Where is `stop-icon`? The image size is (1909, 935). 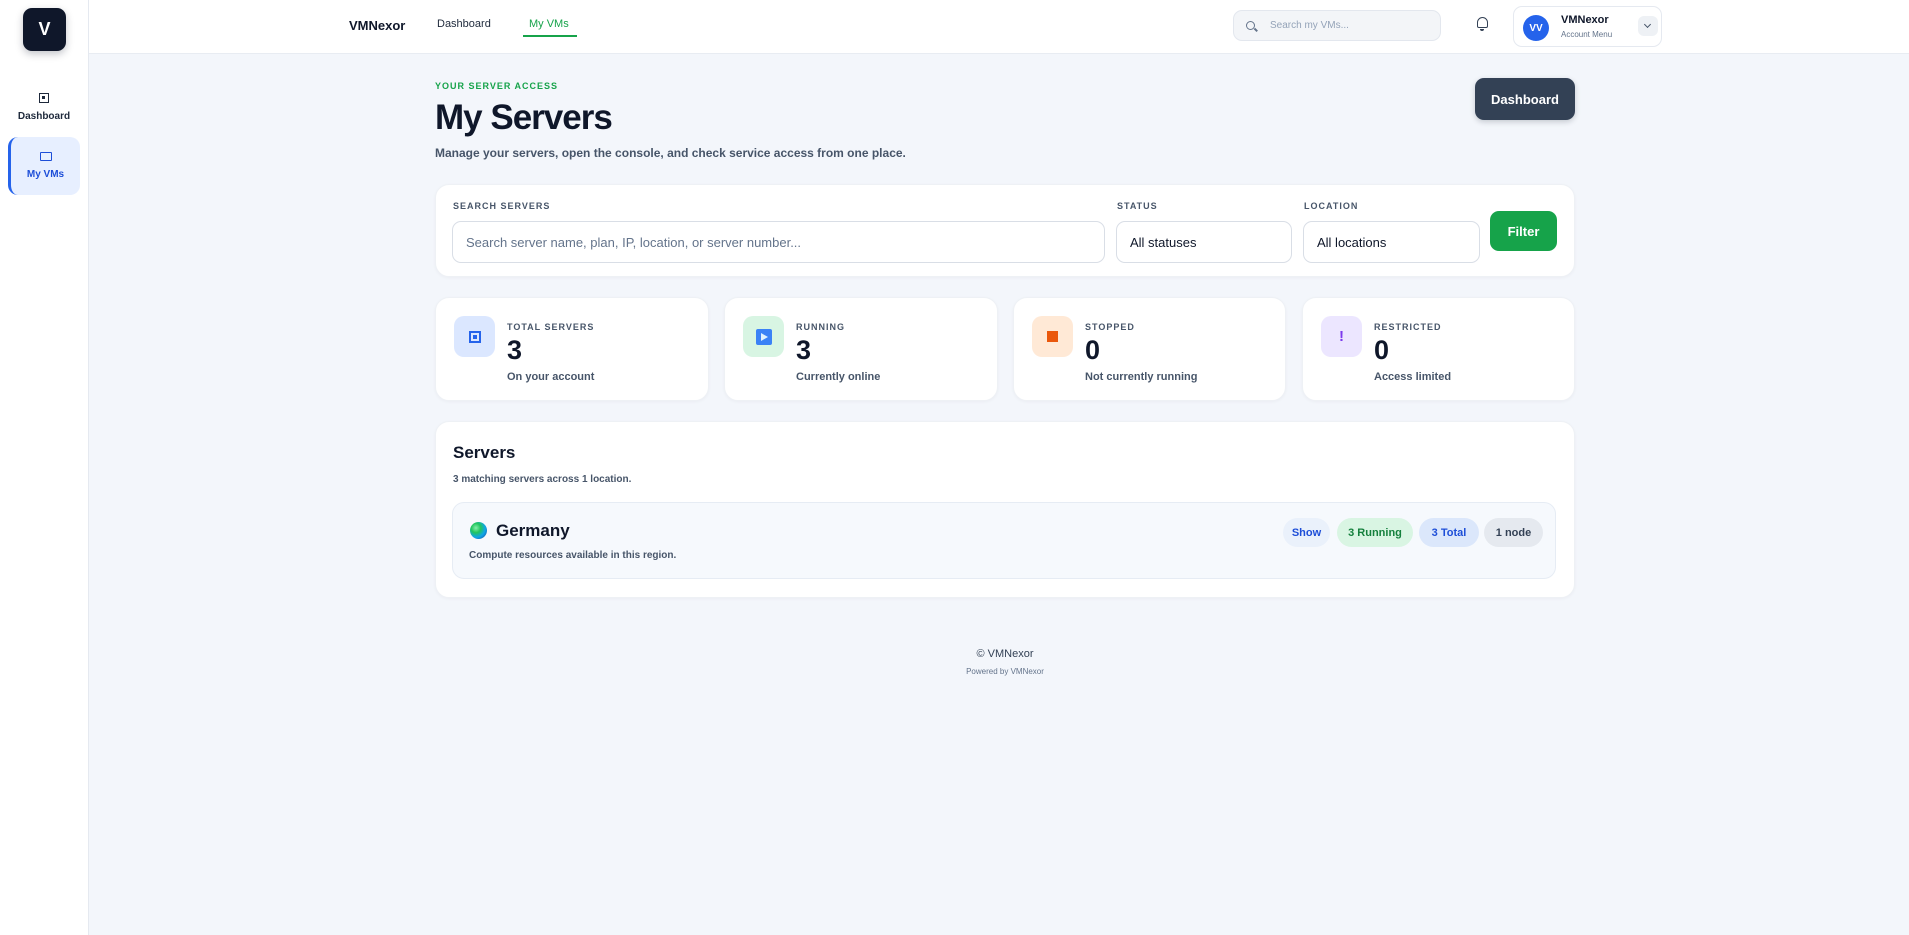
stop-icon is located at coordinates (1052, 336).